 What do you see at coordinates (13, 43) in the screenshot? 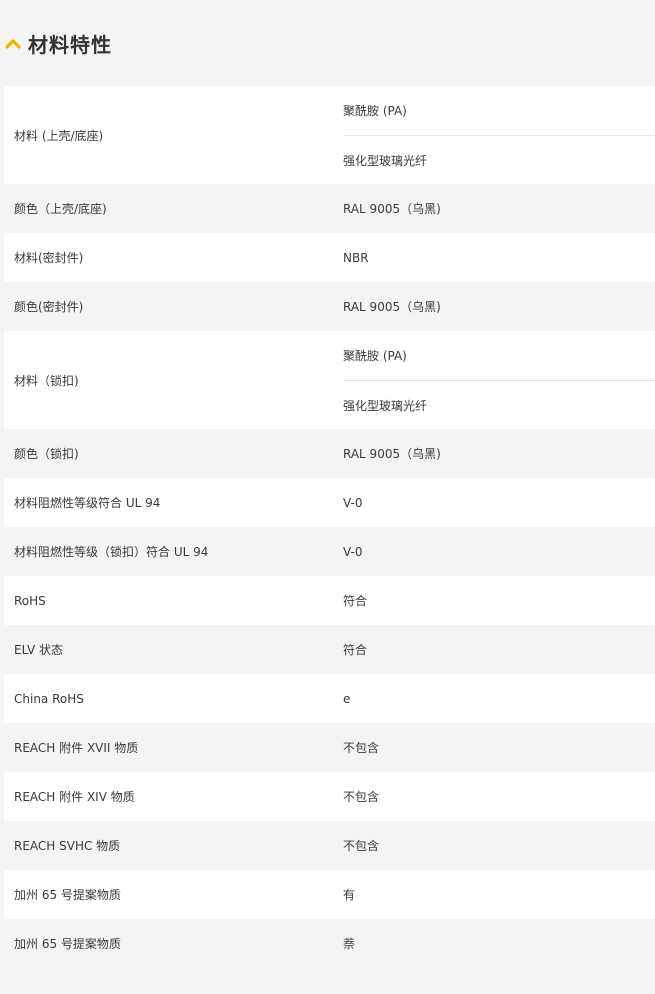
I see `chevron-up-icon` at bounding box center [13, 43].